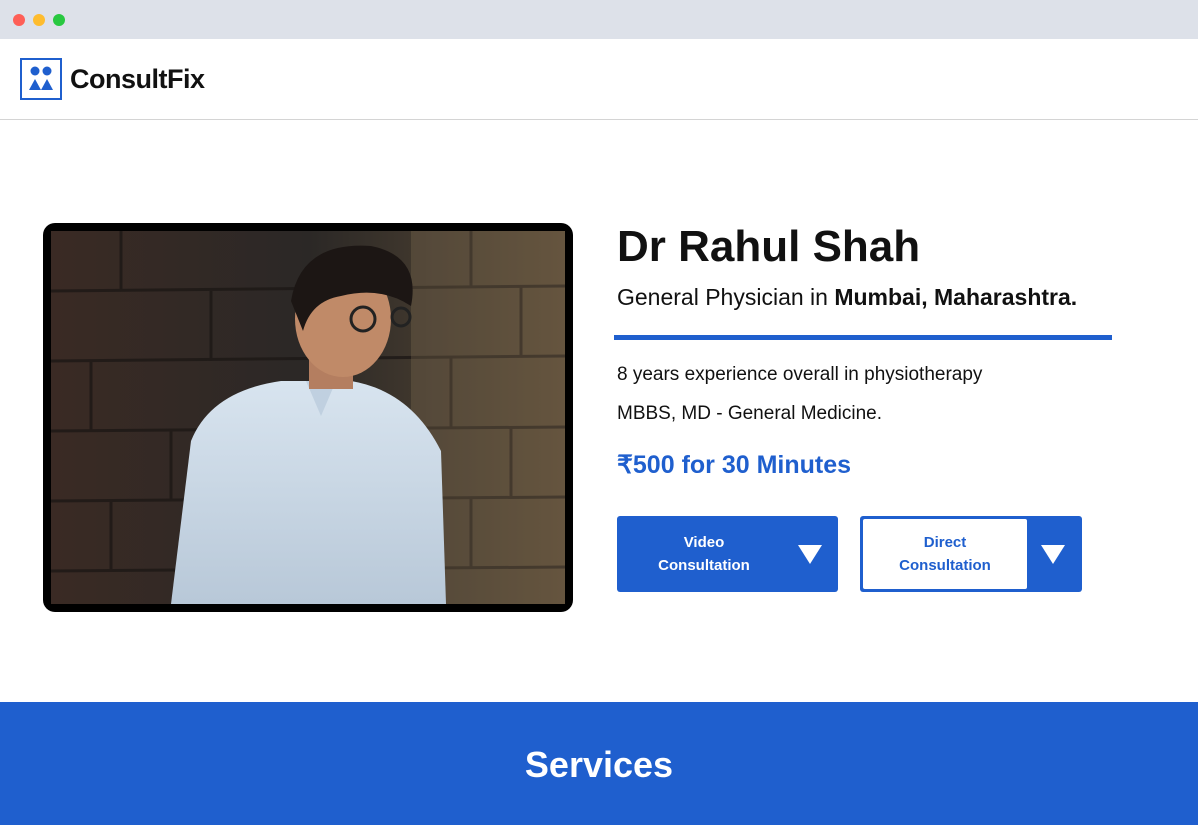  I want to click on minimize-window-button, so click(39, 20).